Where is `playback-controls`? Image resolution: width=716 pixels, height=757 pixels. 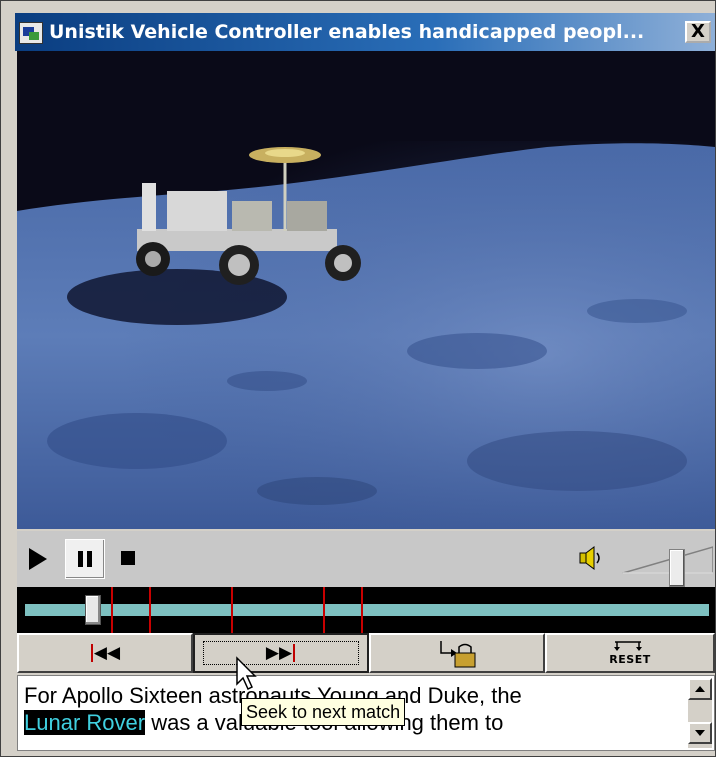
playback-controls is located at coordinates (366, 559).